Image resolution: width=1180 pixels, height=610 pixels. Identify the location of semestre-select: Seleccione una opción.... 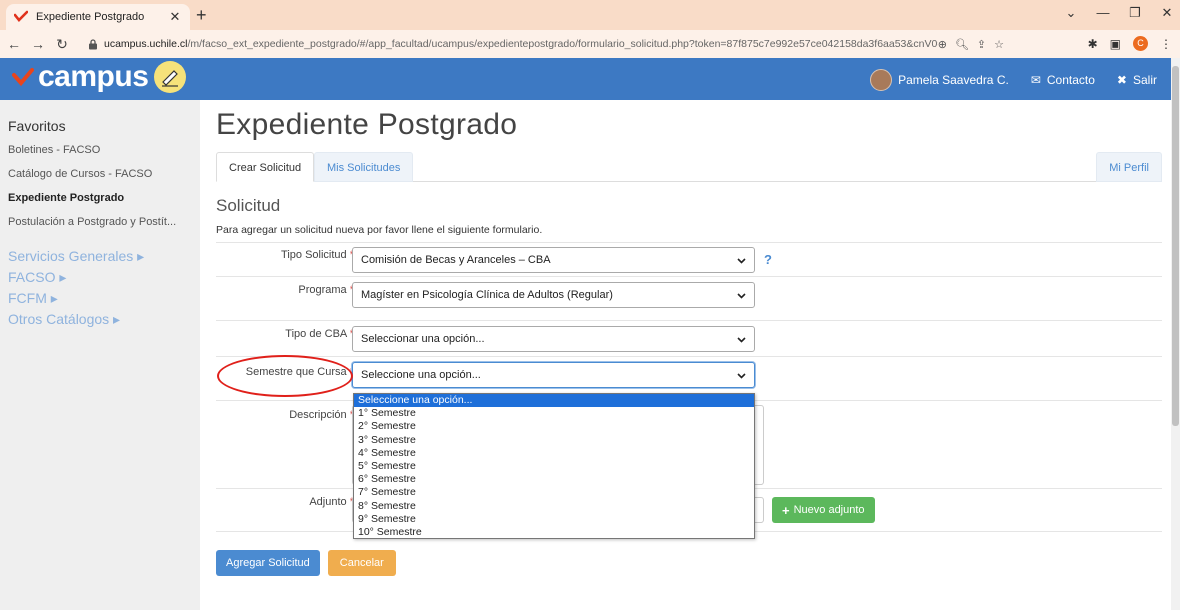
(553, 375).